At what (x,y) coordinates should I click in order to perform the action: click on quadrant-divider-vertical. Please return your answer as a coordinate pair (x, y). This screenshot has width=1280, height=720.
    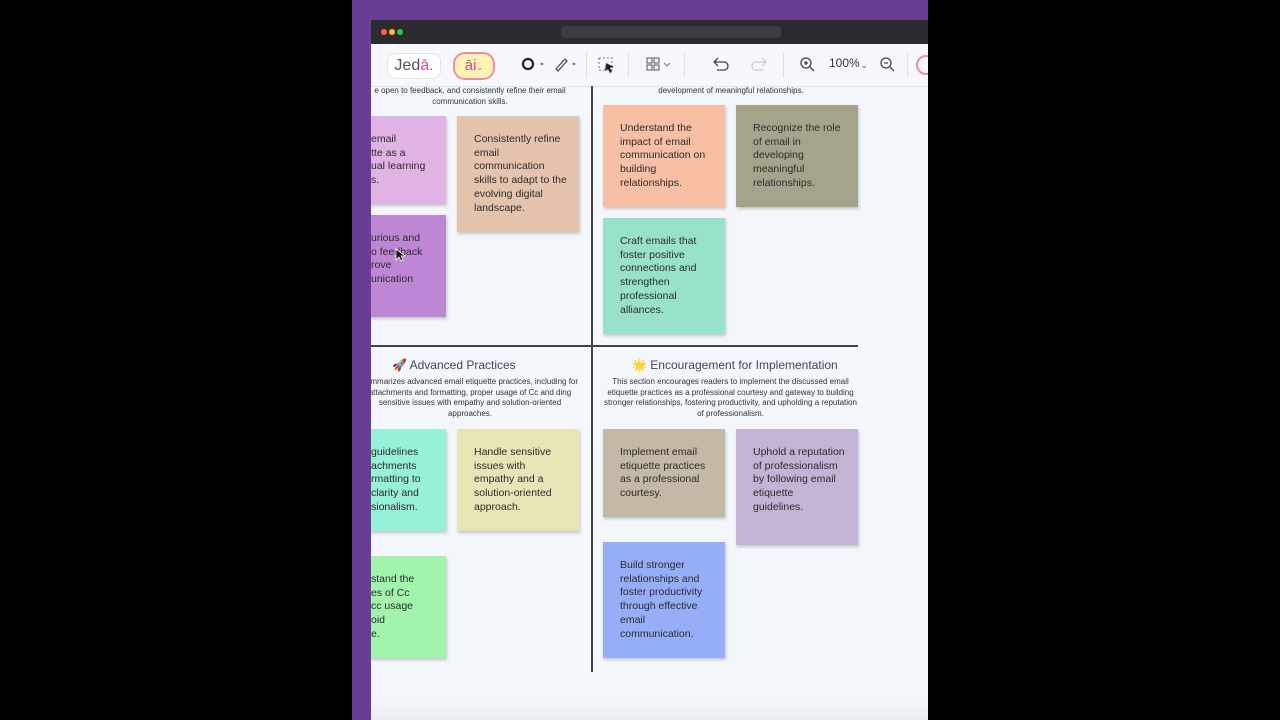
    Looking at the image, I should click on (592, 379).